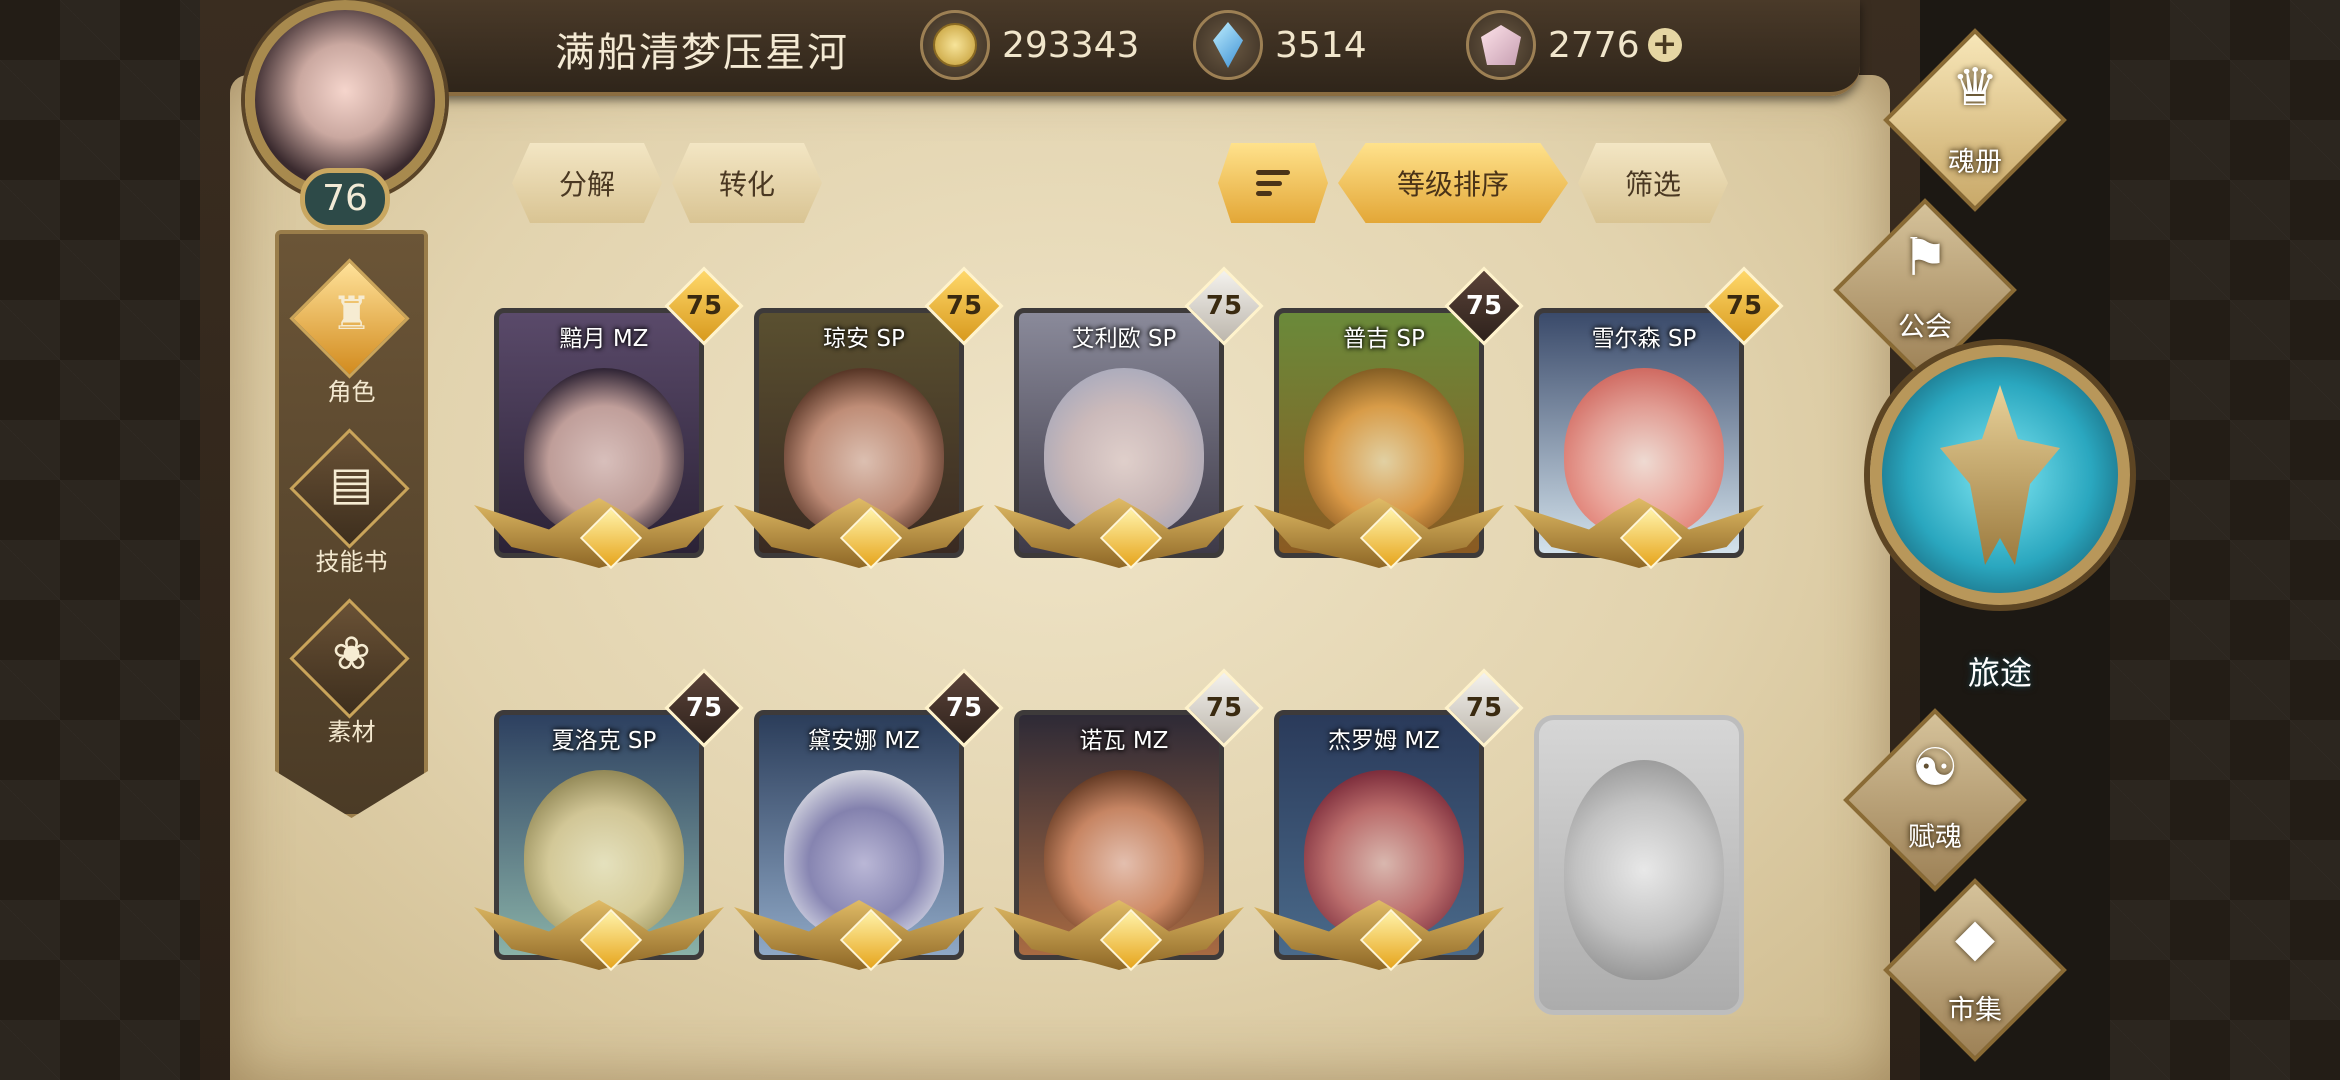  I want to click on sort-list-icon, so click(1273, 183).